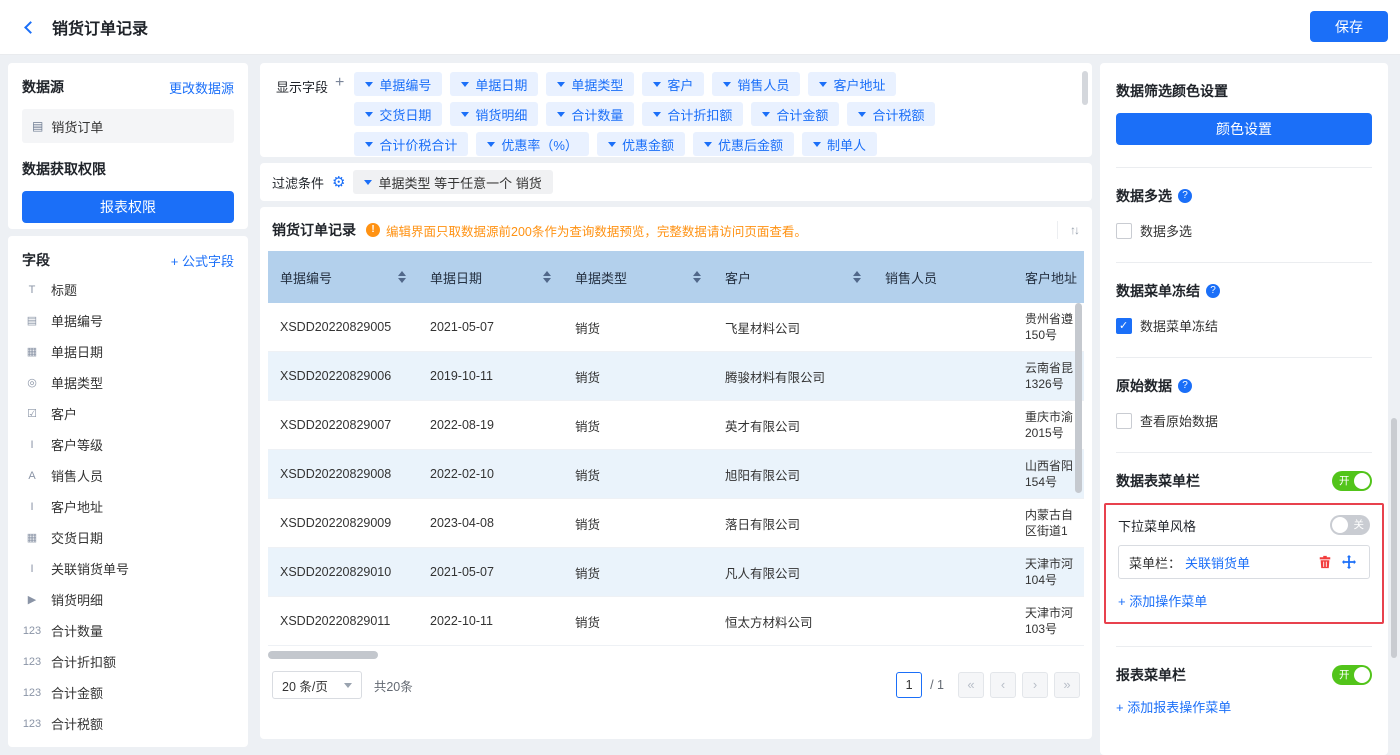 This screenshot has height=755, width=1400. What do you see at coordinates (128, 599) in the screenshot?
I see `field-list-item: ▶ 销货明细` at bounding box center [128, 599].